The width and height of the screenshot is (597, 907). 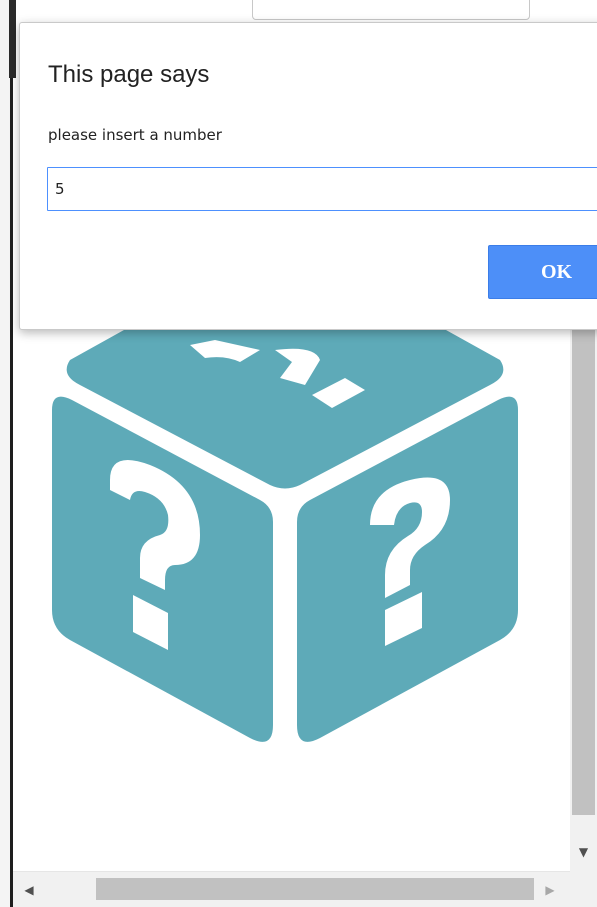 I want to click on ok-button: OK, so click(x=542, y=272).